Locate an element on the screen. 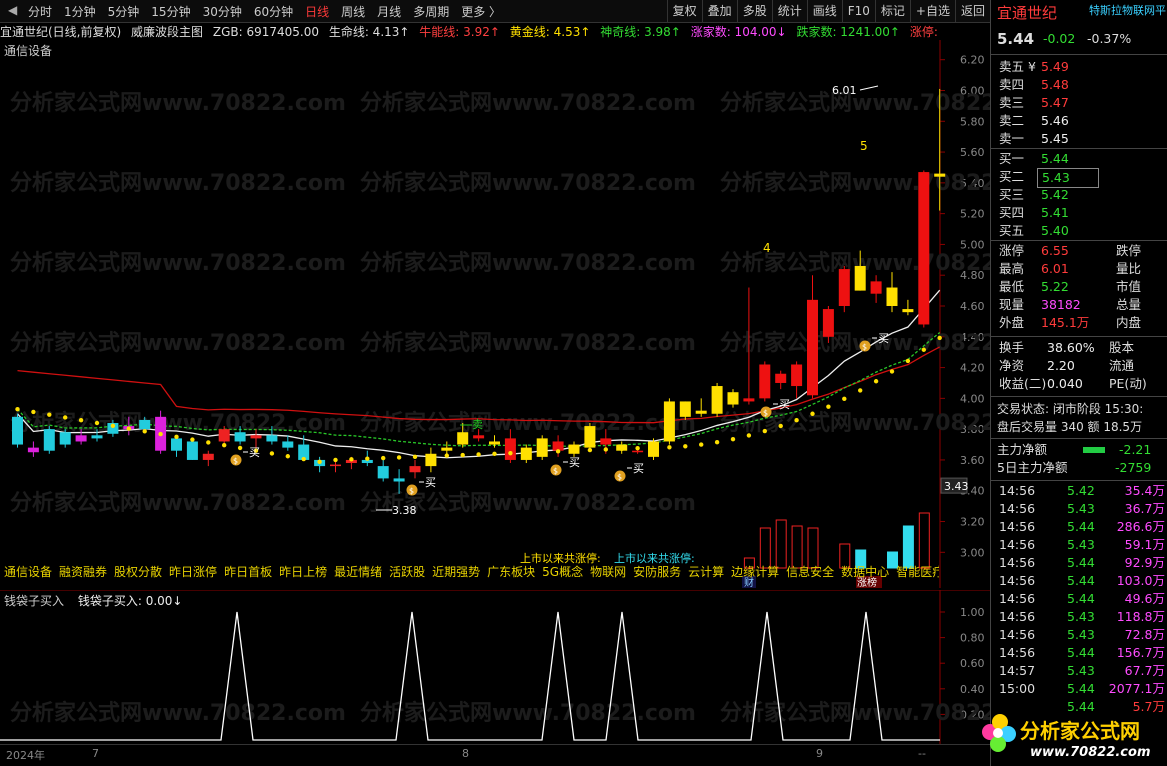 The width and height of the screenshot is (1167, 766). period-tab-5: 60分钟 is located at coordinates (273, 11).